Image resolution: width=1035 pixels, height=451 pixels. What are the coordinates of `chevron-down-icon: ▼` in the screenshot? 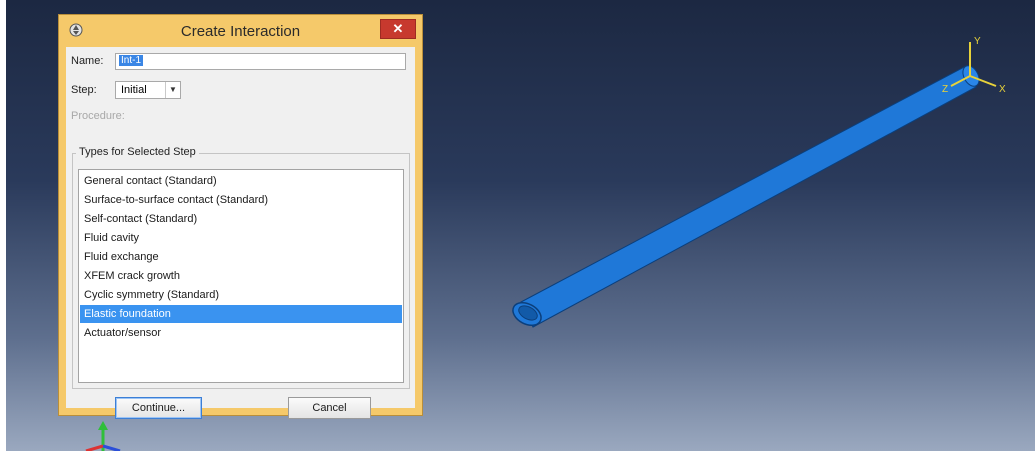 It's located at (172, 90).